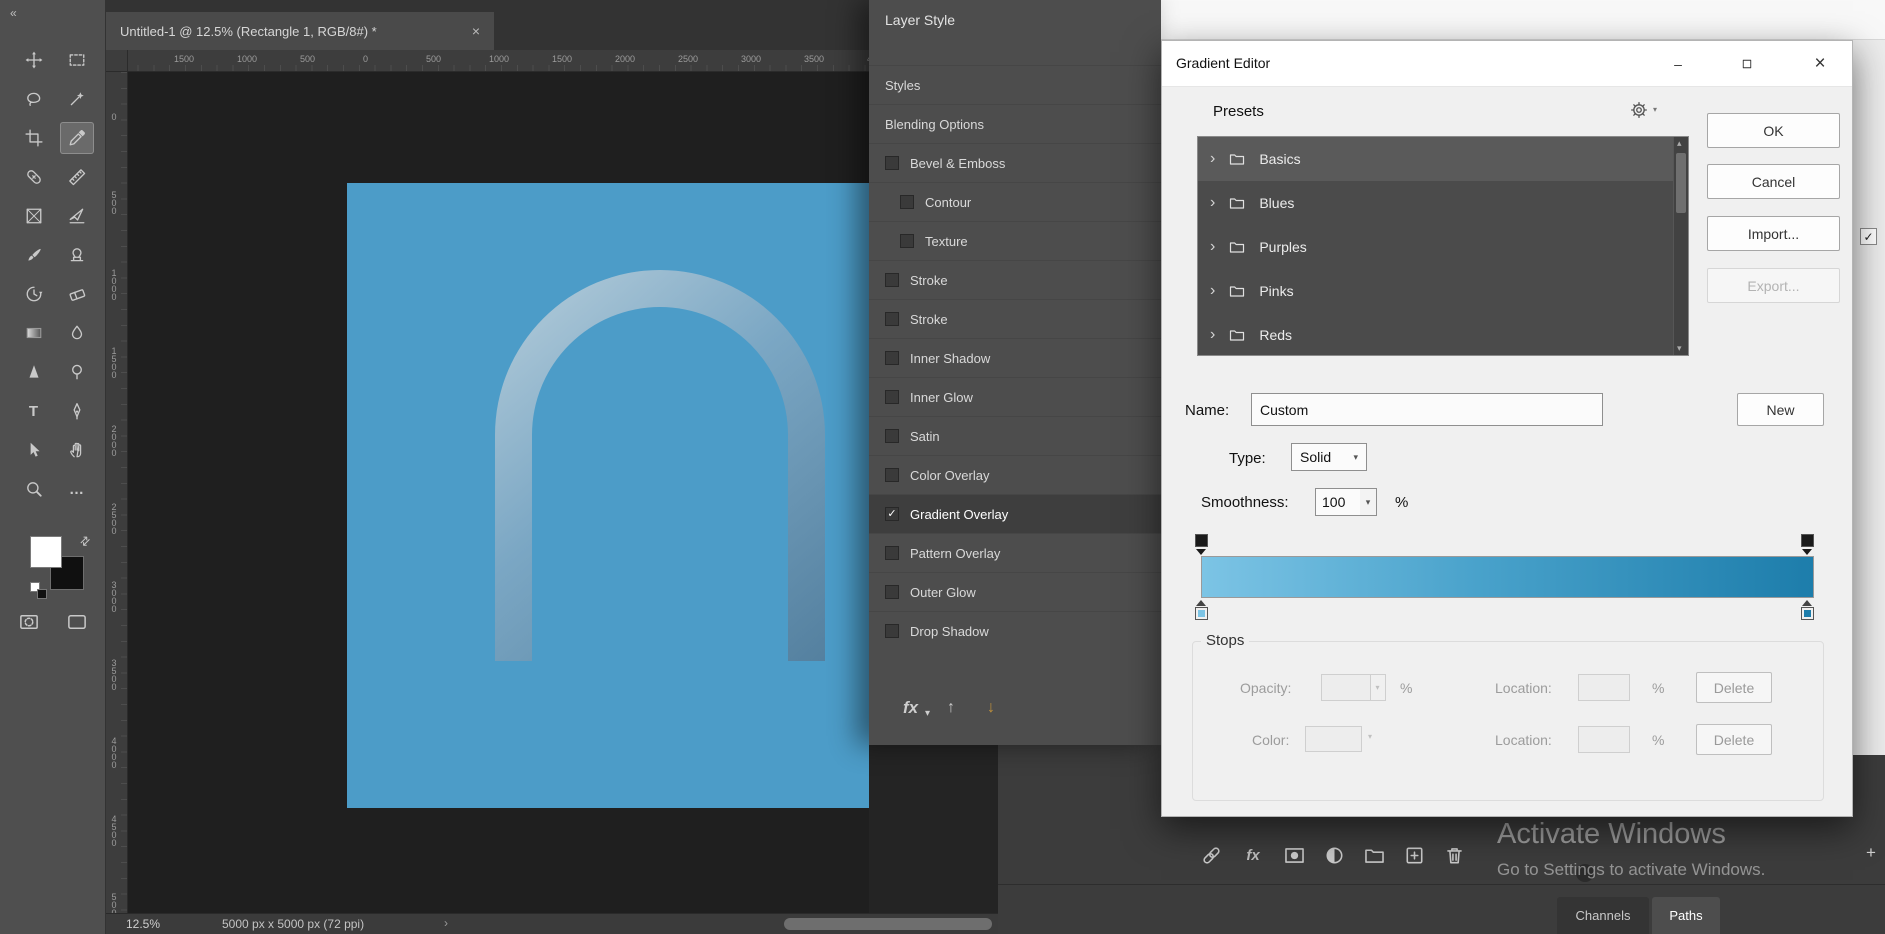 Image resolution: width=1885 pixels, height=934 pixels. What do you see at coordinates (446, 923) in the screenshot?
I see `status-options-chevron: ›` at bounding box center [446, 923].